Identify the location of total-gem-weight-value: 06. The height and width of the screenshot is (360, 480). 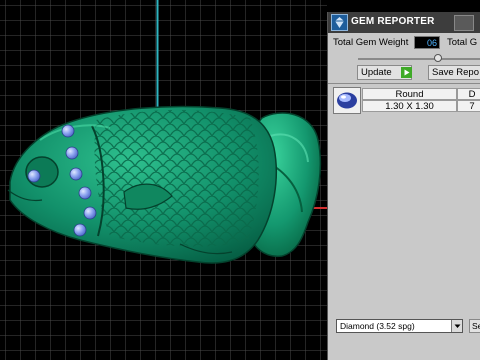
(427, 42).